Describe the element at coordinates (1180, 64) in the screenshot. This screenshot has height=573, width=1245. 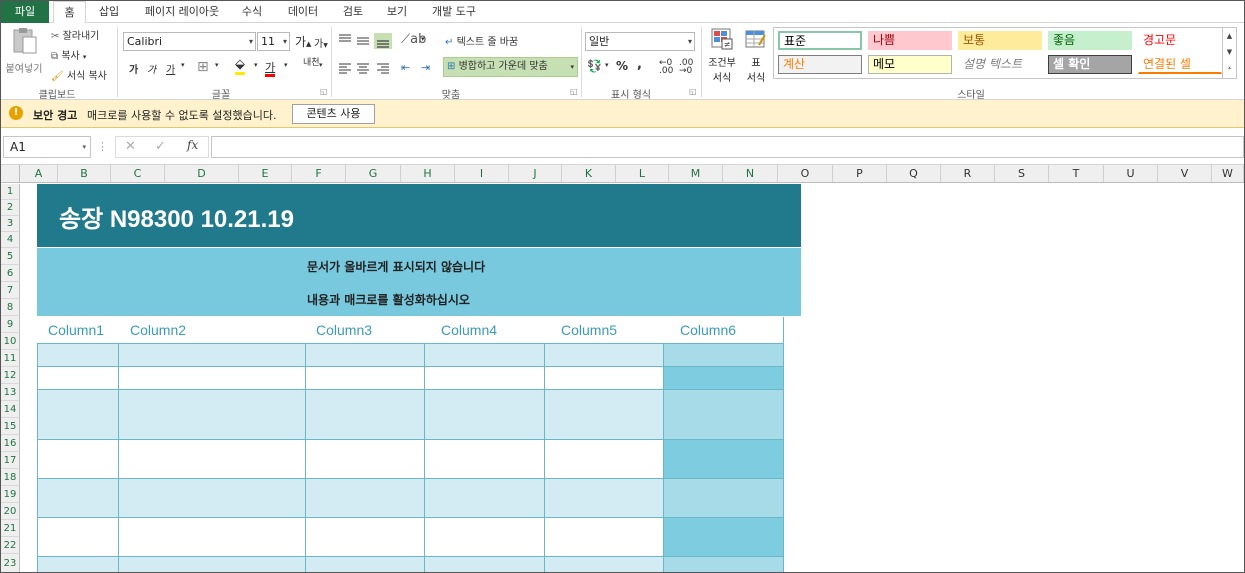
I see `cell-style-10: 연결된 셀` at that location.